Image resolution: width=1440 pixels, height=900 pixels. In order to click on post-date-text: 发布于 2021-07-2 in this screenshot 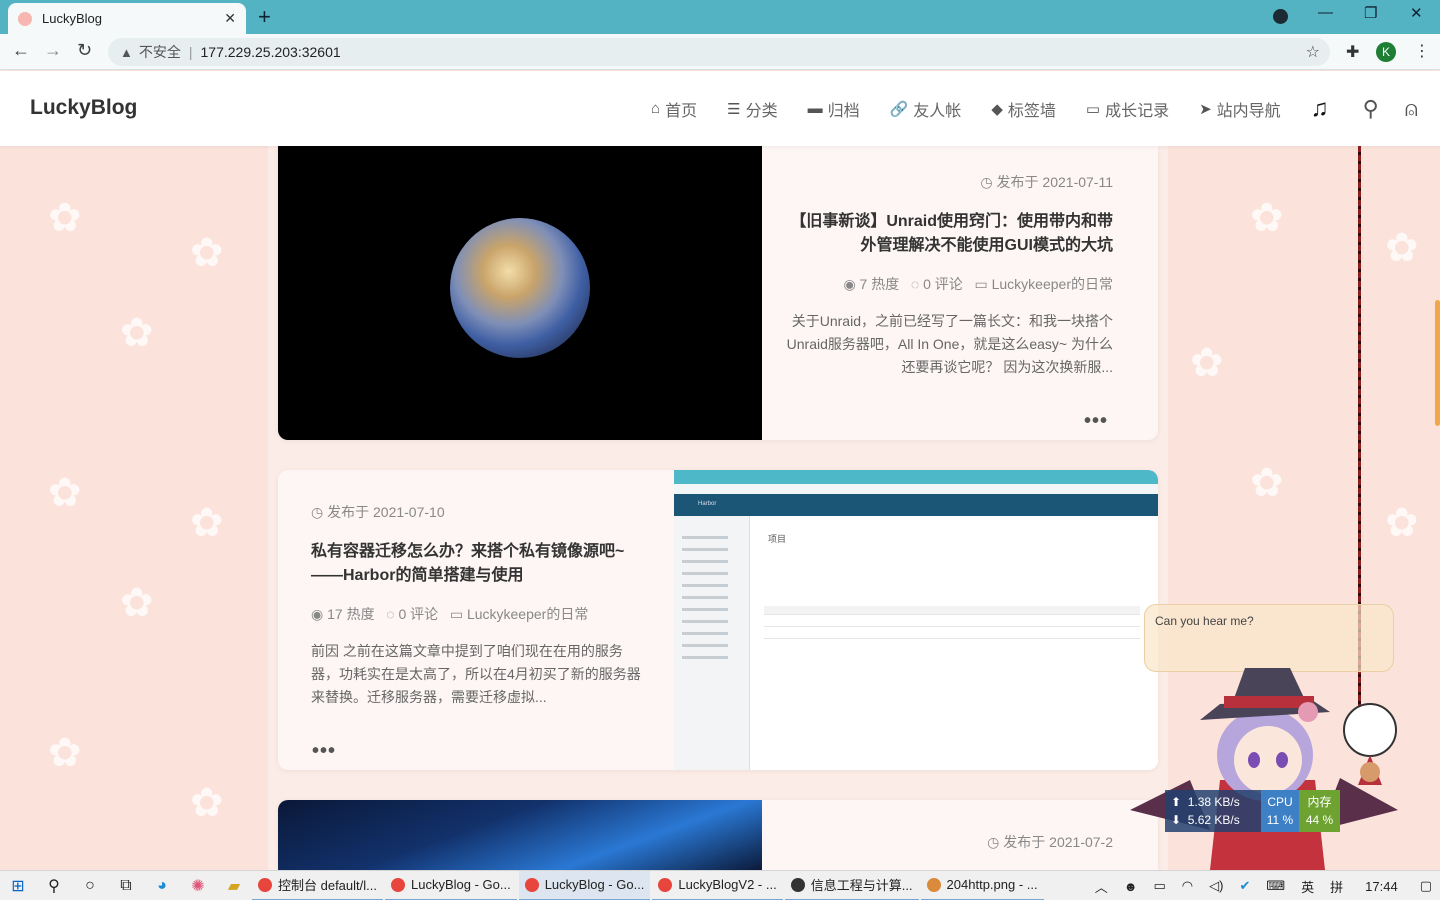, I will do `click(1058, 842)`.